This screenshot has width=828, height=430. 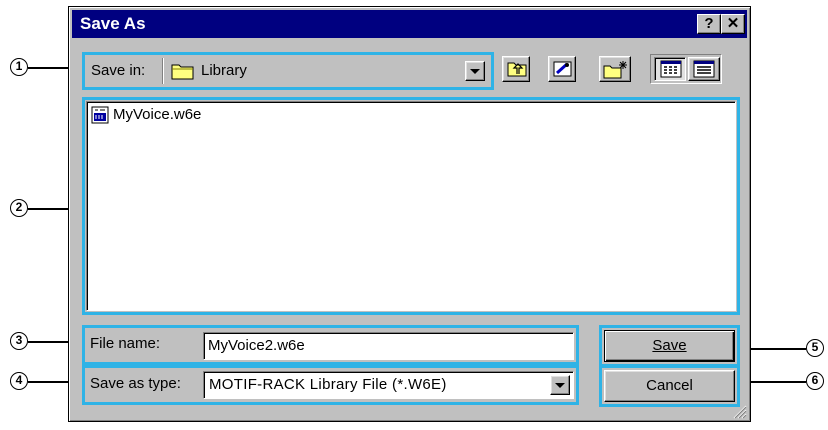 I want to click on create-new-folder-icon, so click(x=615, y=70).